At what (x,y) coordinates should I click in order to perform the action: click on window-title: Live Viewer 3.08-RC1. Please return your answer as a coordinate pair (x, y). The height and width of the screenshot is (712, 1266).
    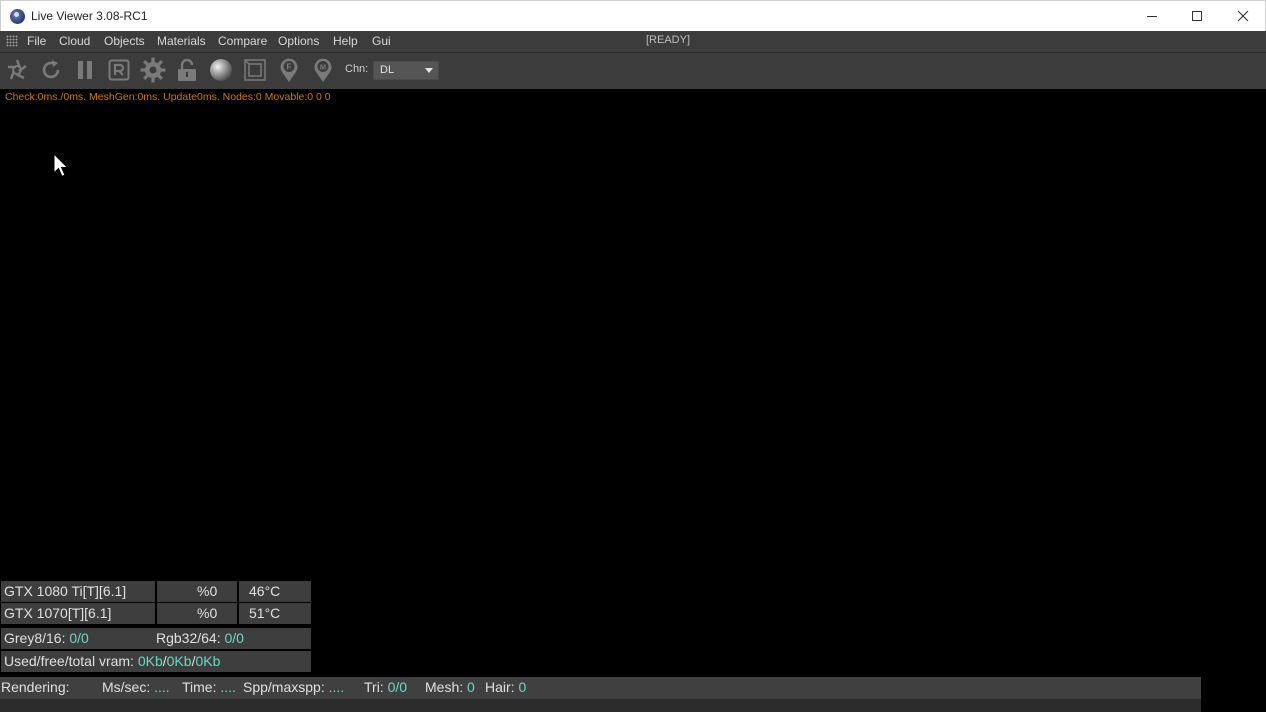
    Looking at the image, I should click on (89, 16).